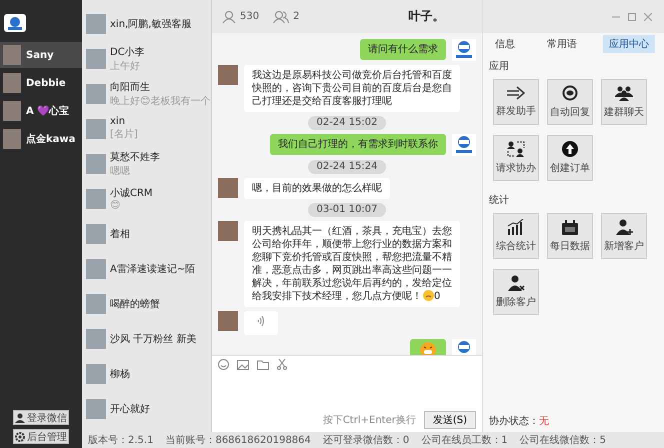 The width and height of the screenshot is (664, 448). What do you see at coordinates (369, 420) in the screenshot?
I see `shortcut-hint: 按下Ctrl+Enter换行` at bounding box center [369, 420].